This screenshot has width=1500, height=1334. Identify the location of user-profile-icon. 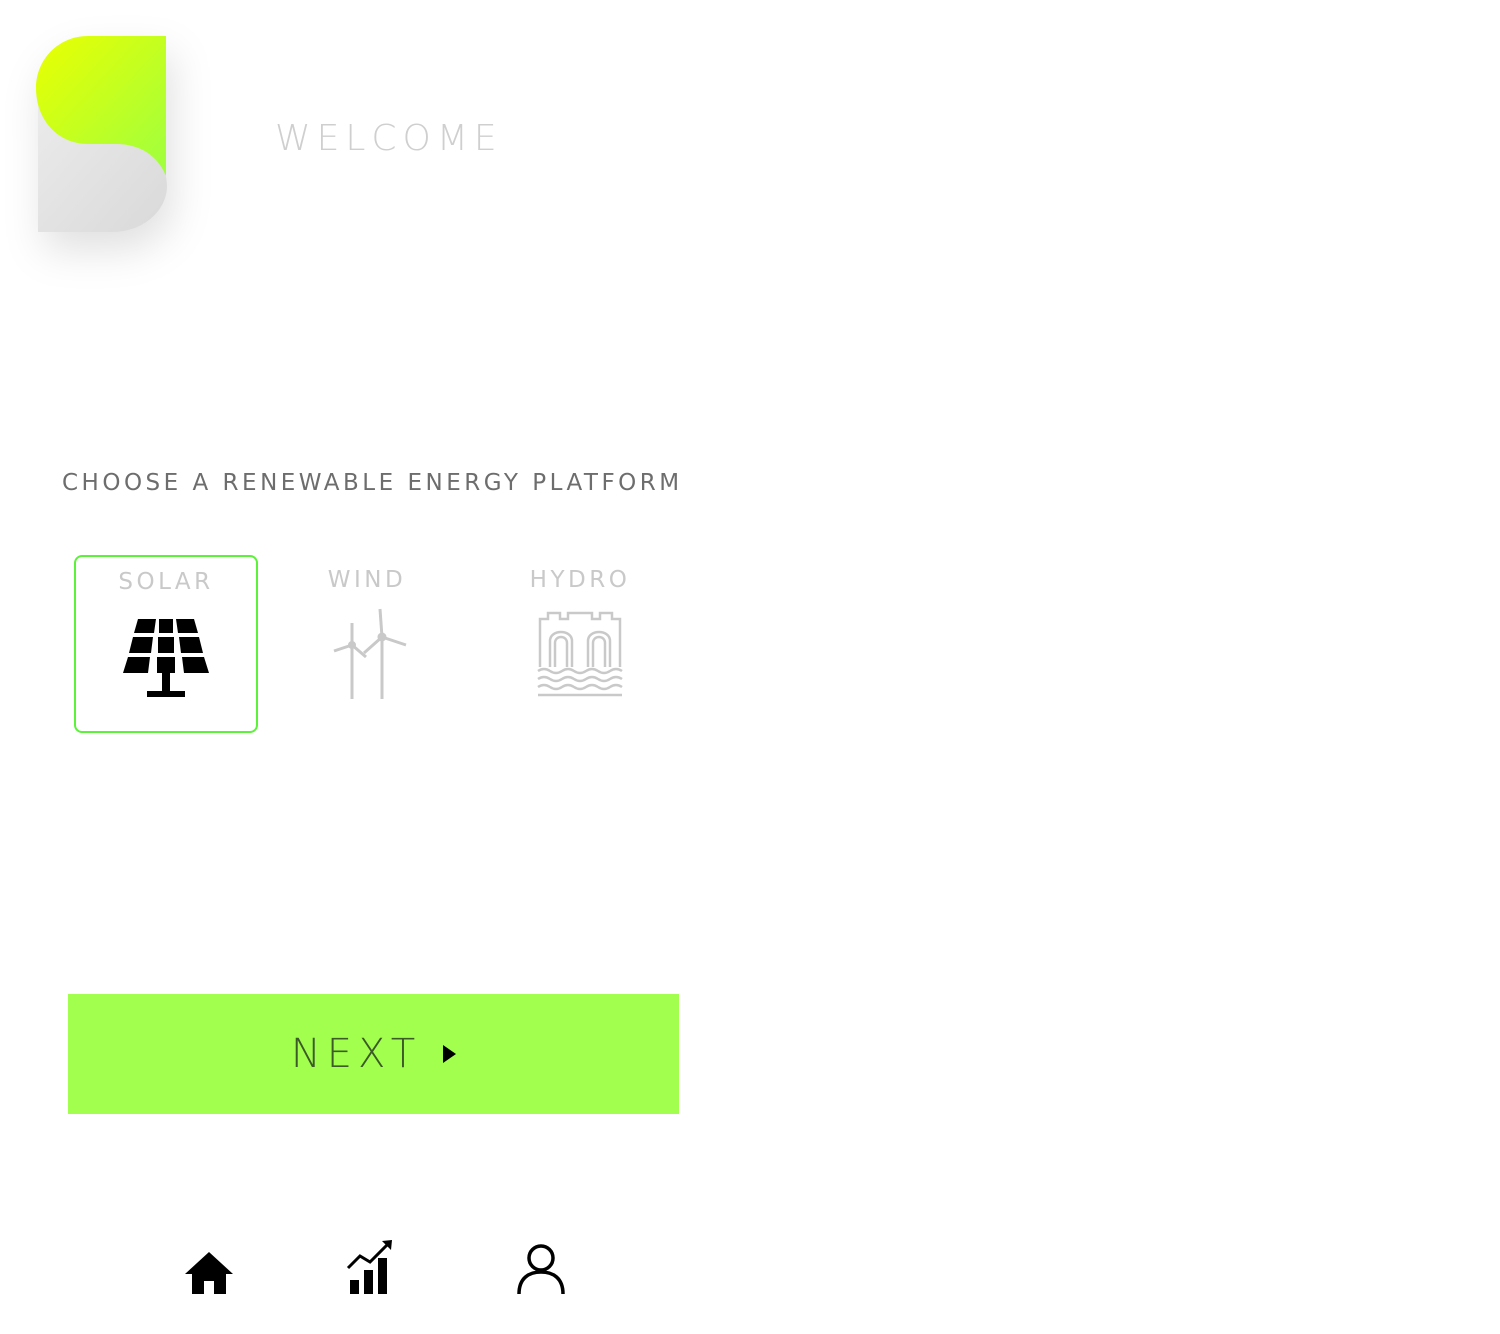
(541, 1269).